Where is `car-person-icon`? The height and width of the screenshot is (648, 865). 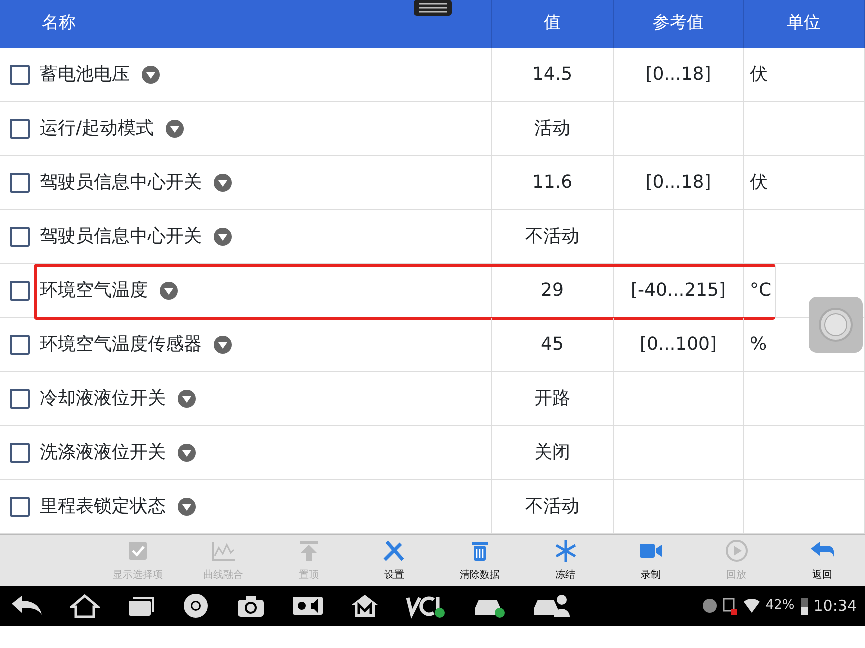
car-person-icon is located at coordinates (551, 606).